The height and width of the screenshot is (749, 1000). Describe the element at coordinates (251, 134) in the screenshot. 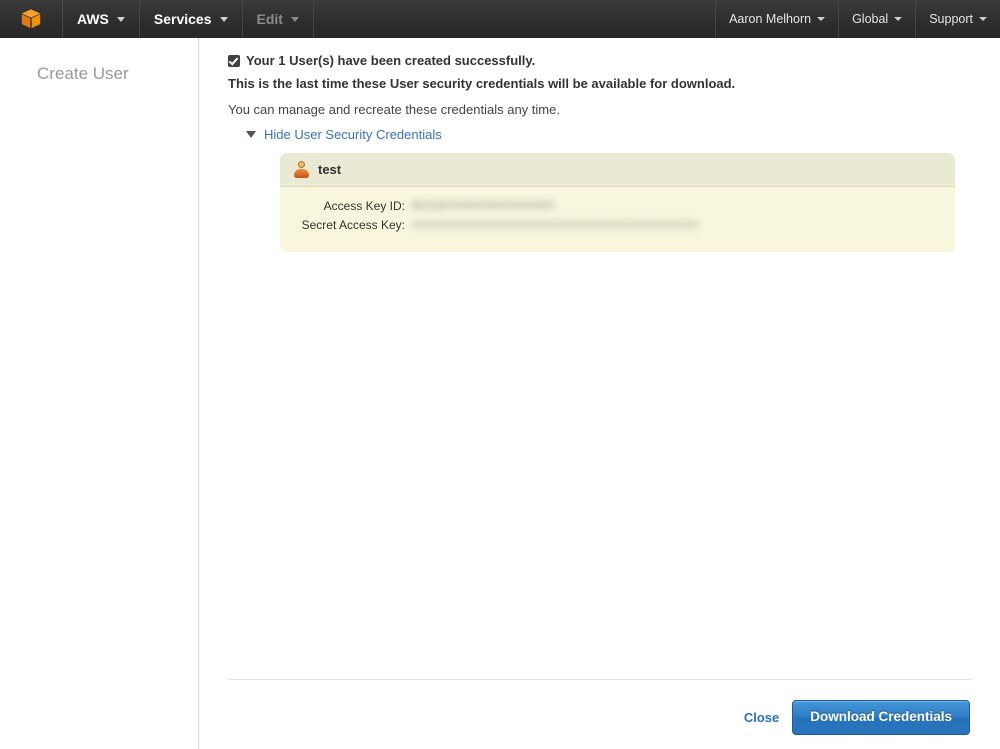

I see `triangle-down-icon` at that location.